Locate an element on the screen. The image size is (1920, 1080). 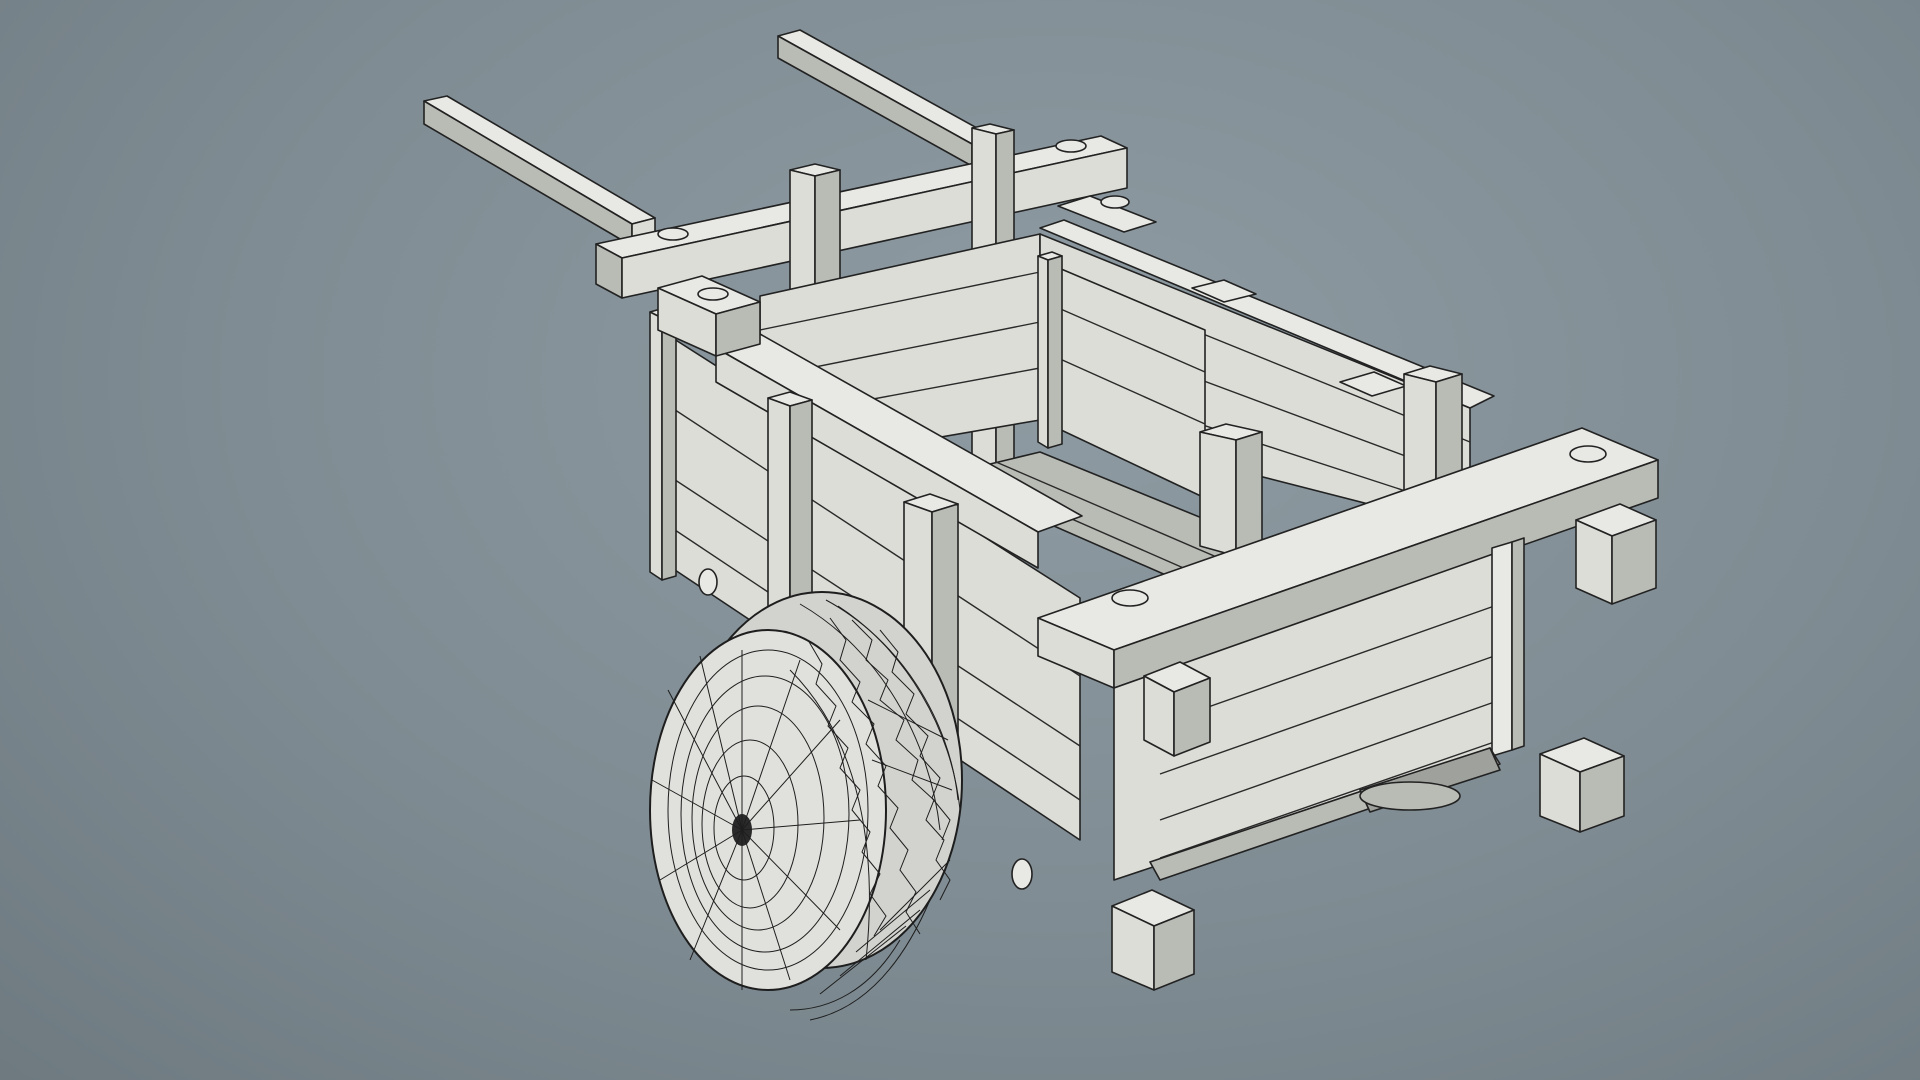
left-wall-post-front is located at coordinates (663, 444).